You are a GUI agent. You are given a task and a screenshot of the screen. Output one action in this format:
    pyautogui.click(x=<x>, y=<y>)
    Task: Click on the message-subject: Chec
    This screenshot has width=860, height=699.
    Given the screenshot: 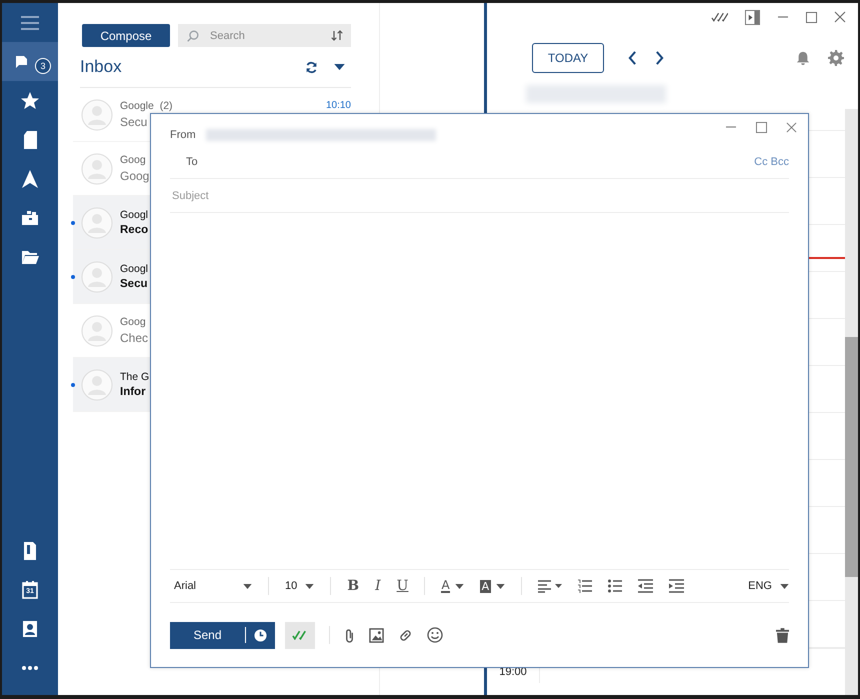 What is the action you would take?
    pyautogui.click(x=135, y=338)
    